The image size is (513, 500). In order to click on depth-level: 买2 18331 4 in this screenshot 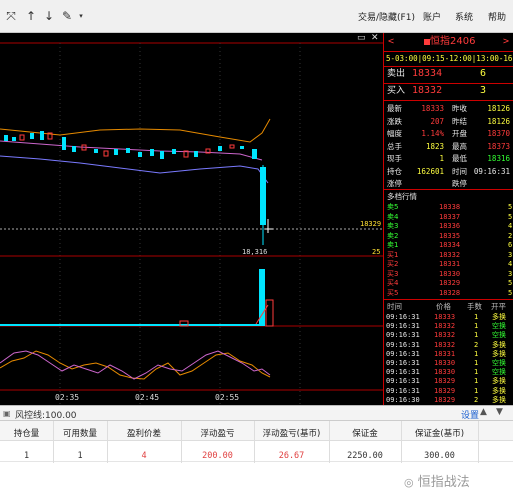, I will do `click(448, 265)`.